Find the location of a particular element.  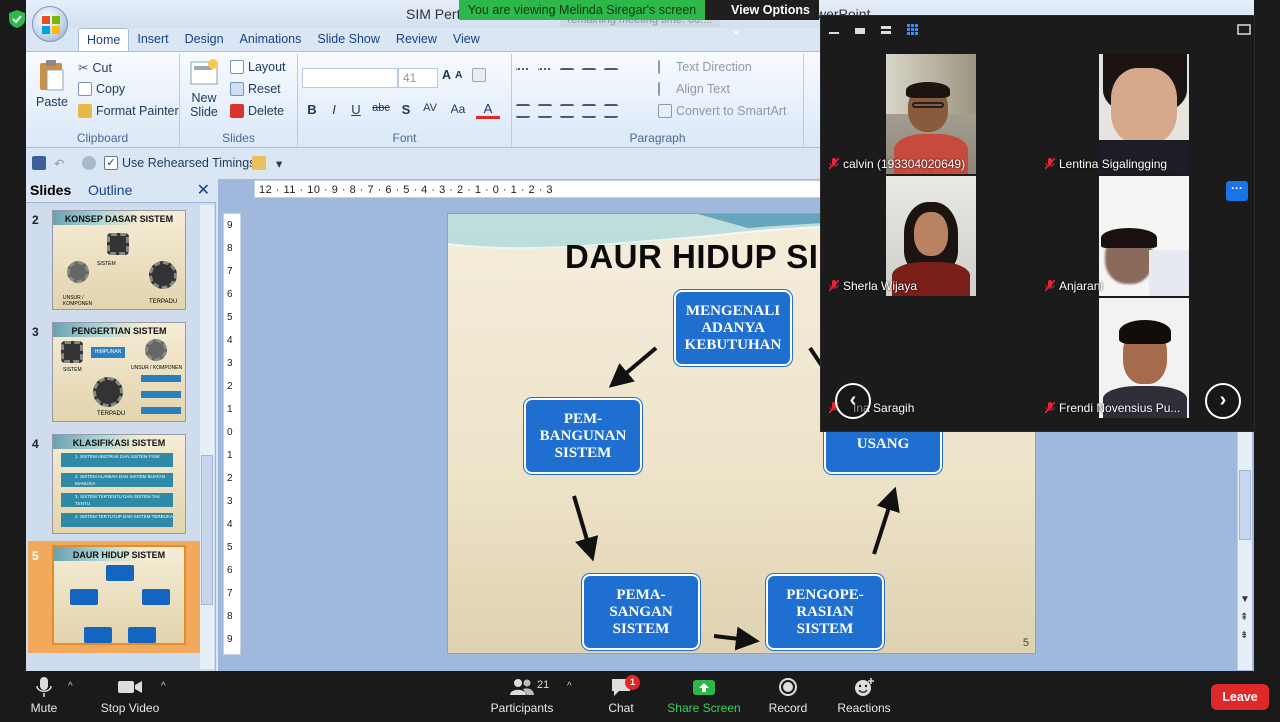

record-button: Record is located at coordinates (788, 696).